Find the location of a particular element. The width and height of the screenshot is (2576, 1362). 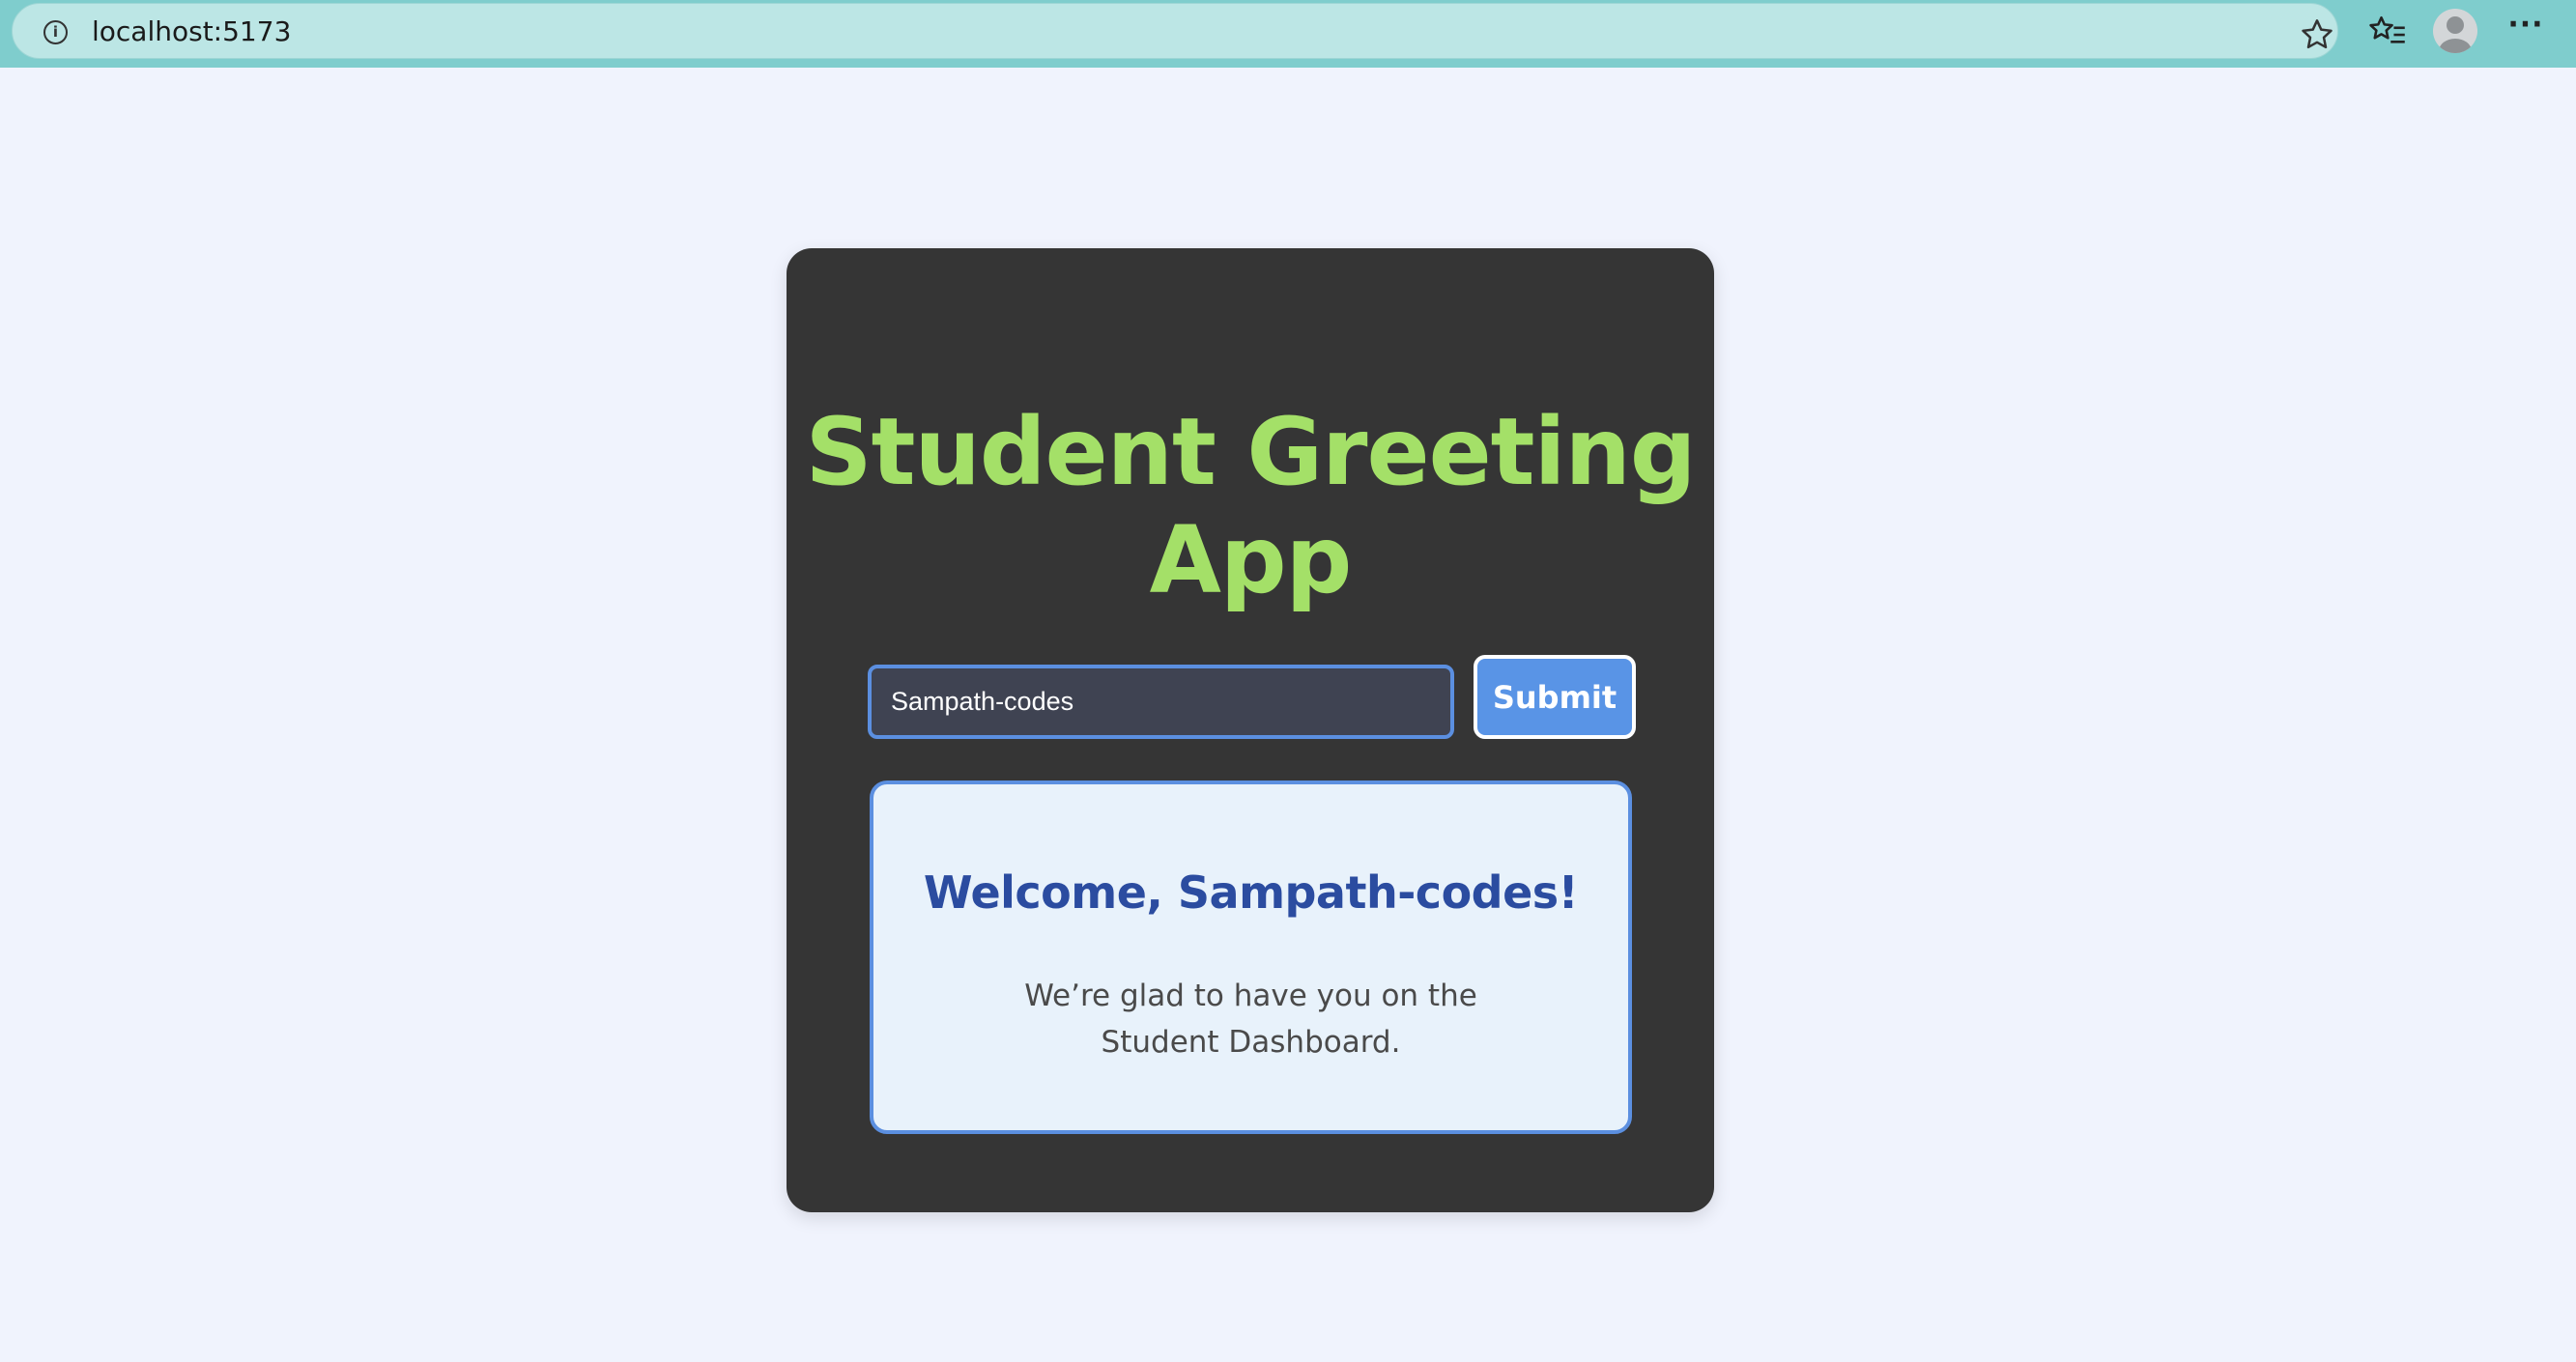

profile-icon is located at coordinates (2456, 34).